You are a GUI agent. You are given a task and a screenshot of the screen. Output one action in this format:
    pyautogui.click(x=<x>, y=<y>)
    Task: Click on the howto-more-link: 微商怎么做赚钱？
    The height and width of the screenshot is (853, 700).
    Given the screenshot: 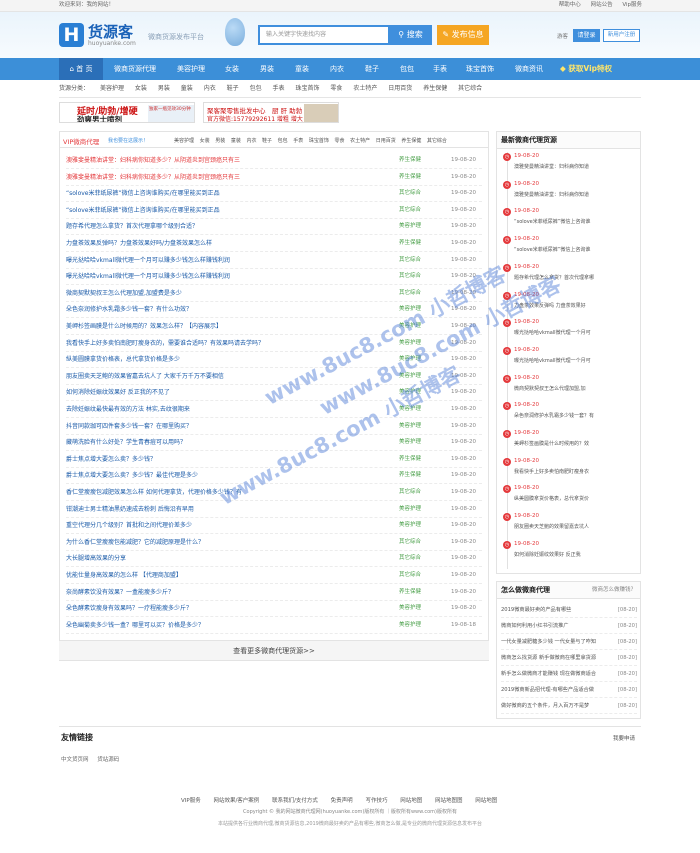 What is the action you would take?
    pyautogui.click(x=614, y=590)
    